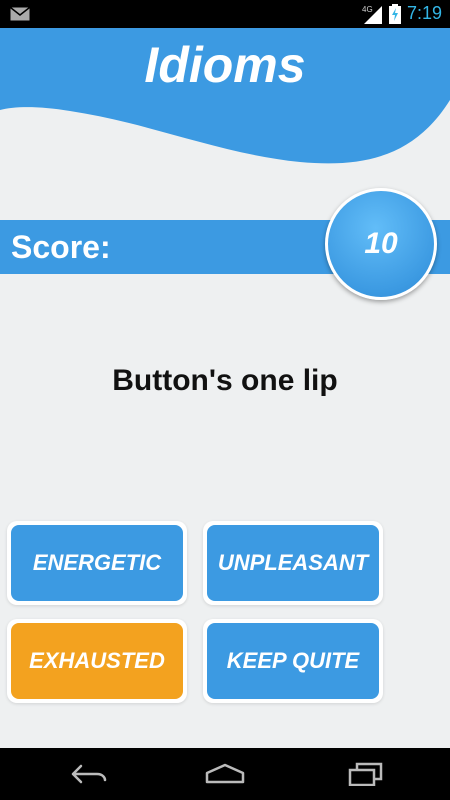 This screenshot has height=800, width=450. I want to click on question-text: Button's one lip, so click(225, 380).